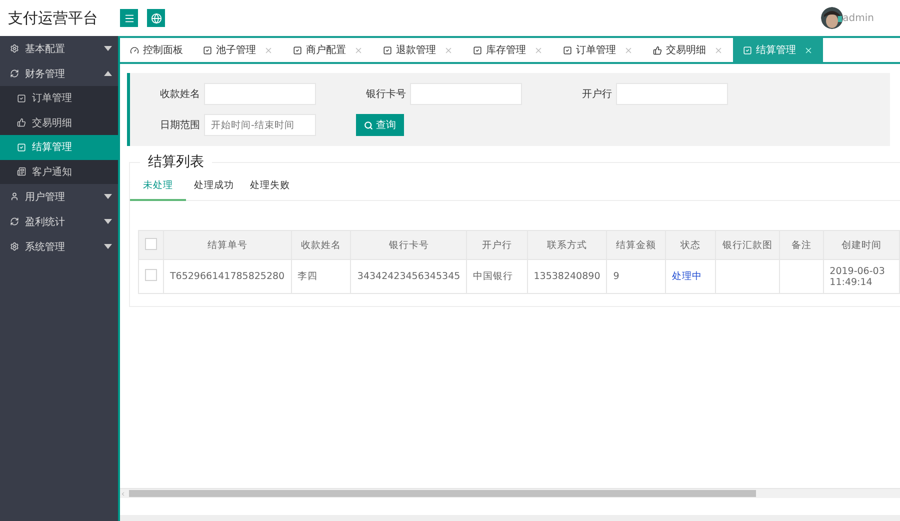 Image resolution: width=900 pixels, height=521 pixels. Describe the element at coordinates (497, 245) in the screenshot. I see `column-header: 开户行` at that location.